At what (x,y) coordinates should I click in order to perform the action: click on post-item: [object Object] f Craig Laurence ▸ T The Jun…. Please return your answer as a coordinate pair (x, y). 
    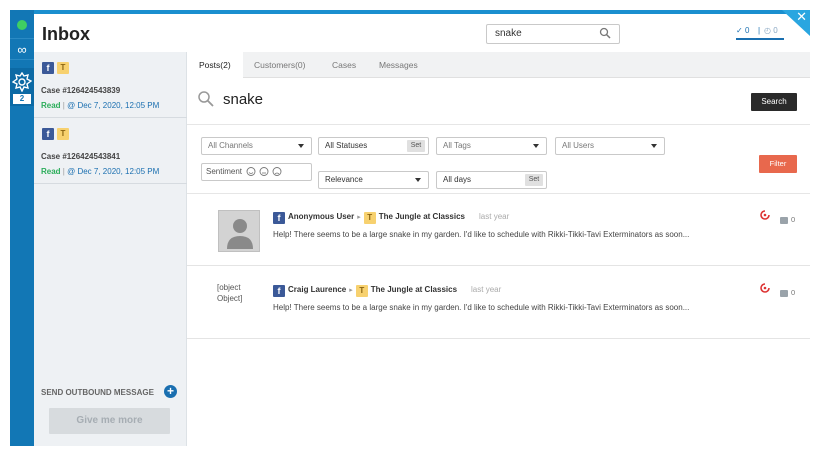
    Looking at the image, I should click on (498, 303).